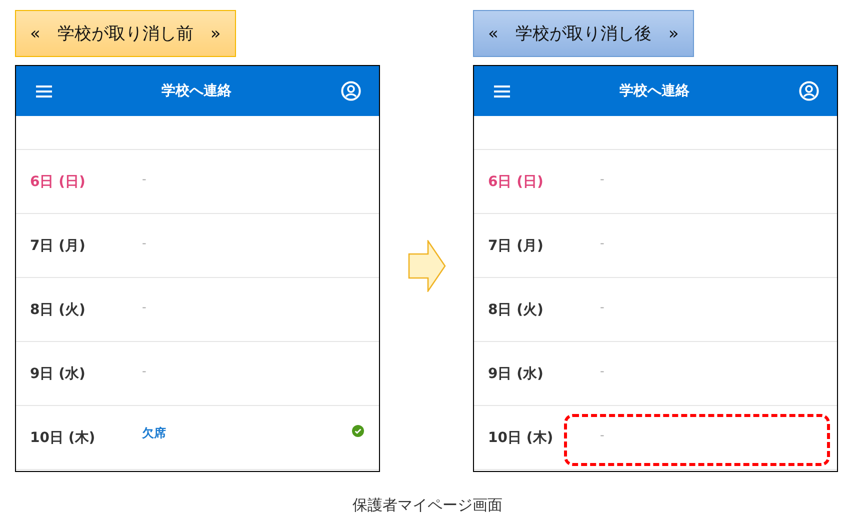  Describe the element at coordinates (583, 33) in the screenshot. I see `step-label: « 学校が取り消し後 »` at that location.